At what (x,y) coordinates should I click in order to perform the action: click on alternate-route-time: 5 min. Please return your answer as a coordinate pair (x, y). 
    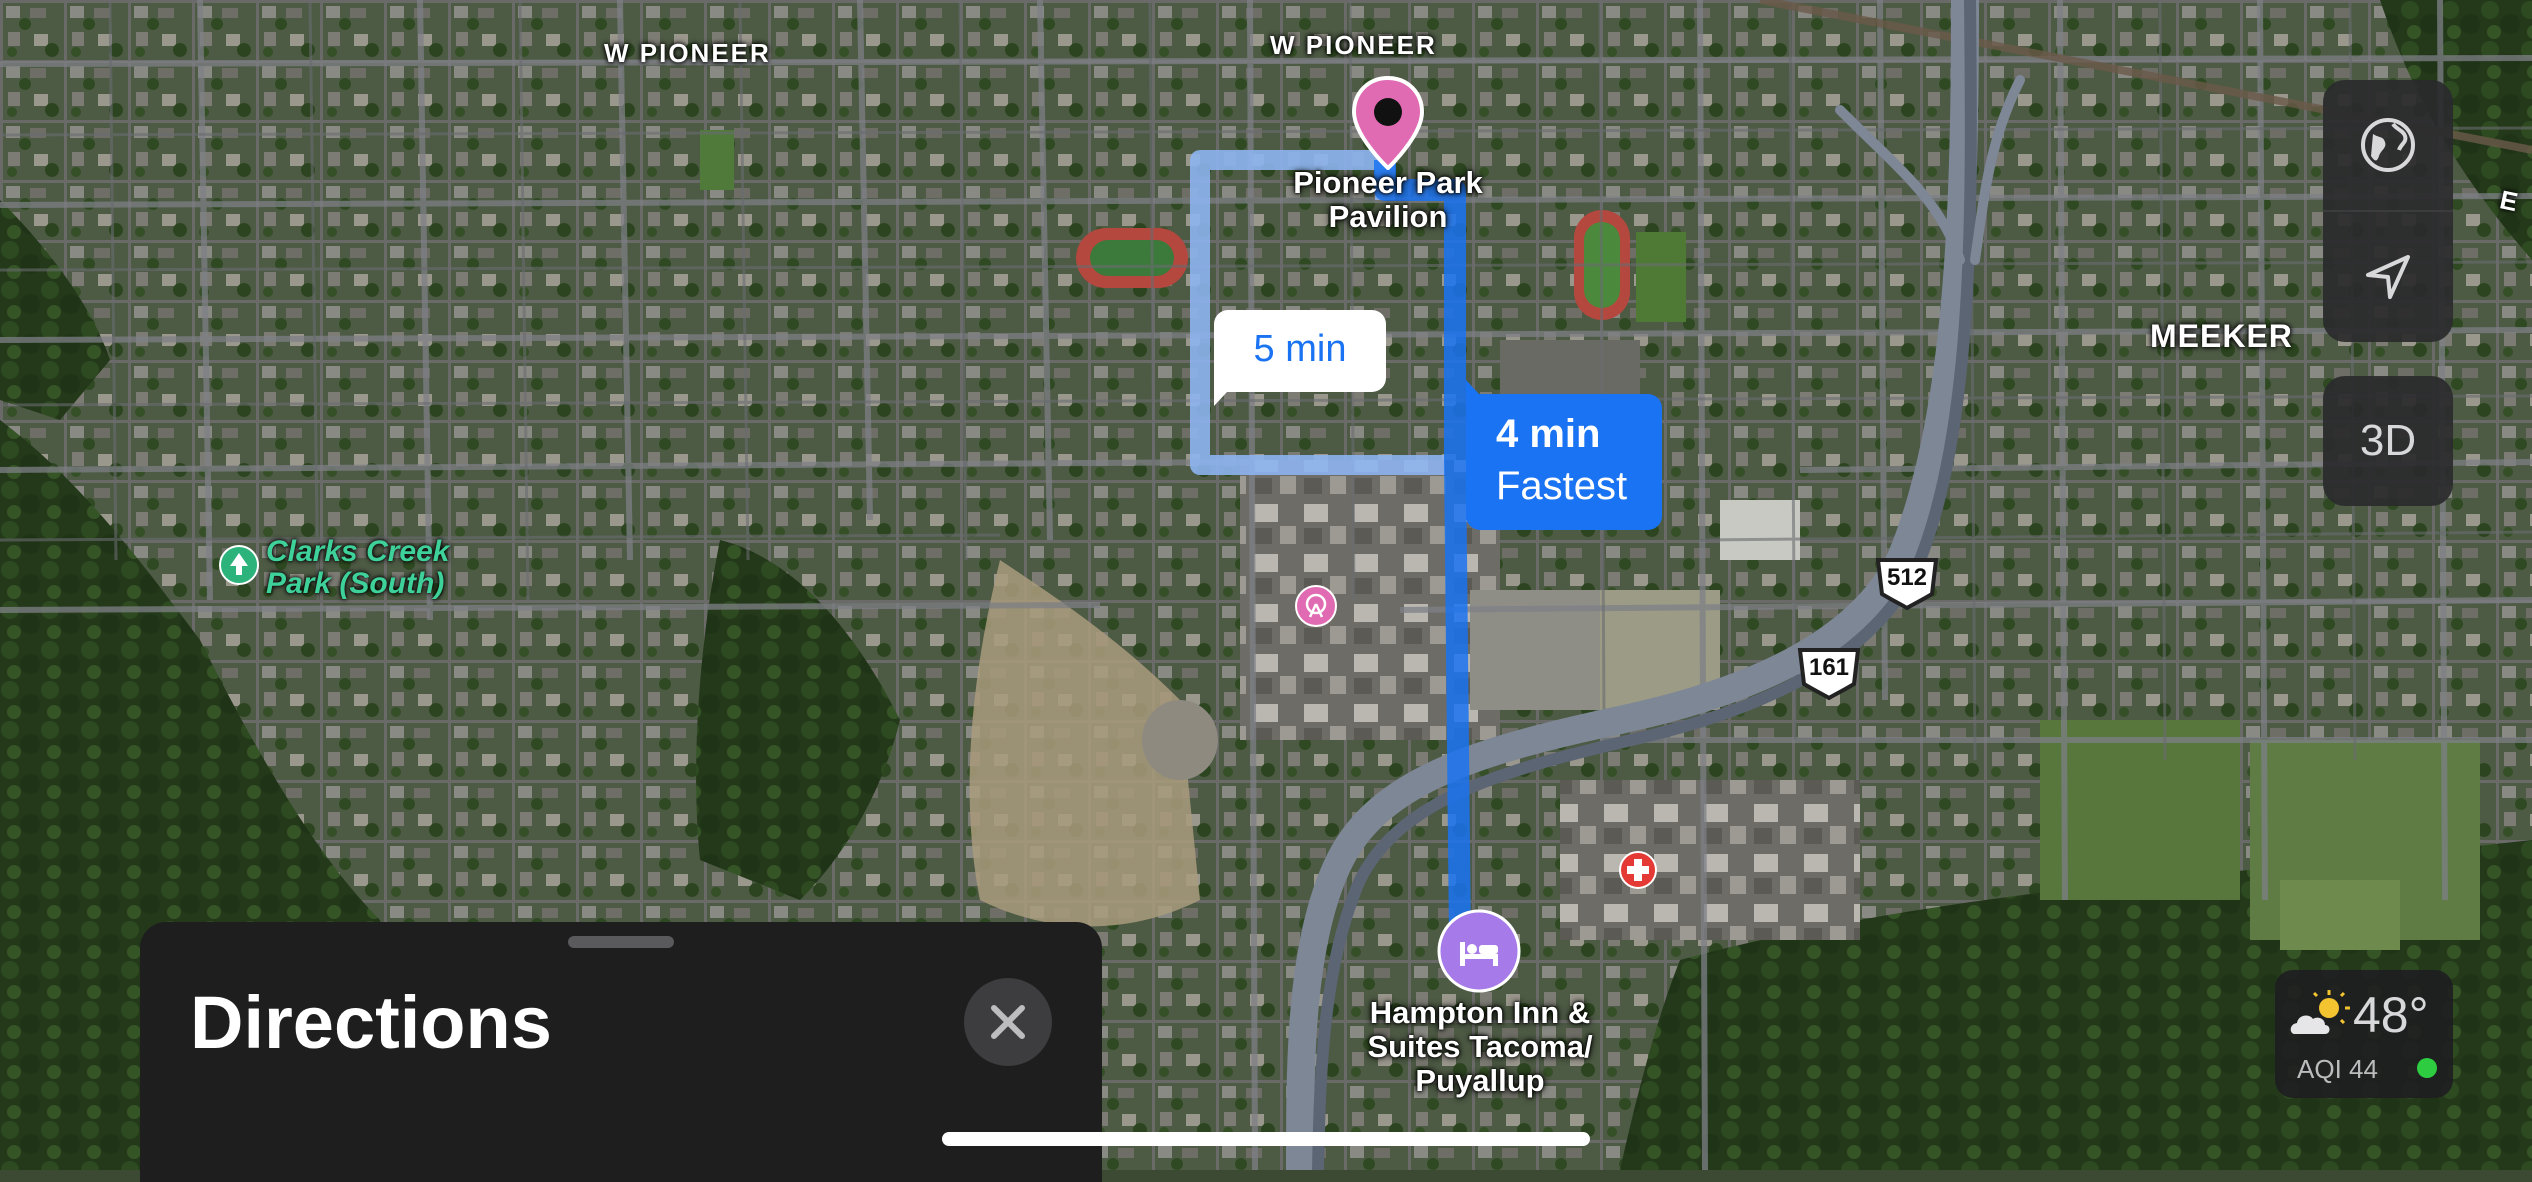
    Looking at the image, I should click on (1300, 349).